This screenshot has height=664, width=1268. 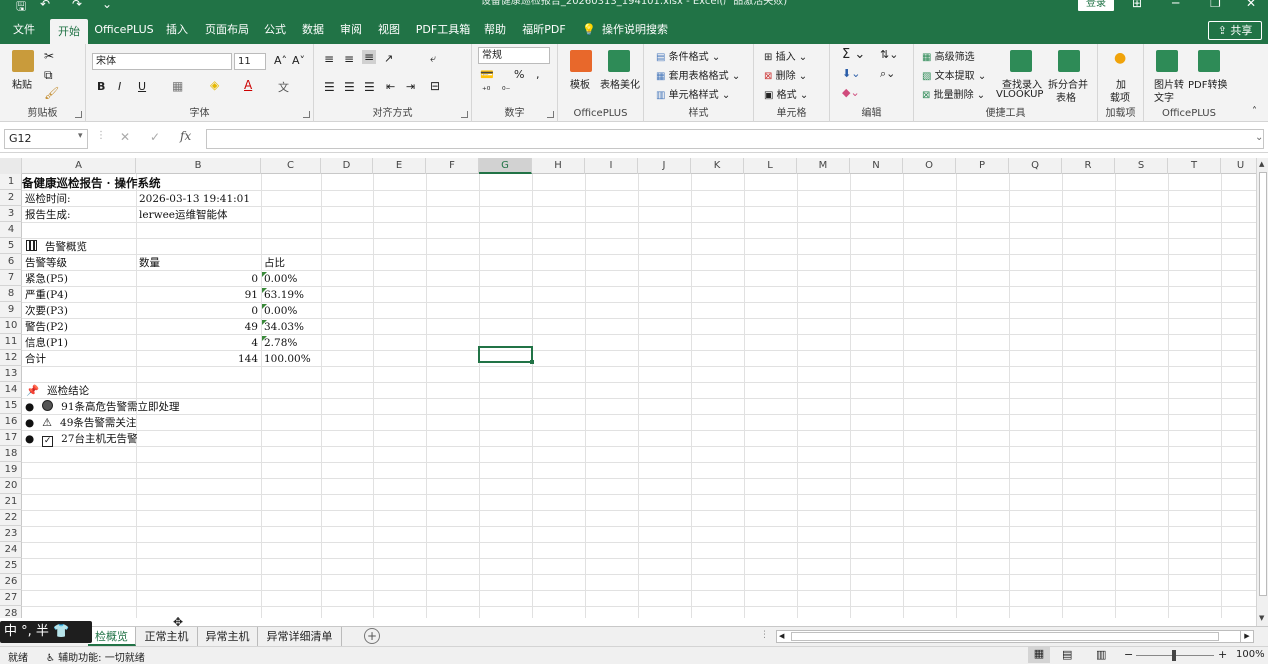 What do you see at coordinates (876, 166) in the screenshot?
I see `column-header-n: N` at bounding box center [876, 166].